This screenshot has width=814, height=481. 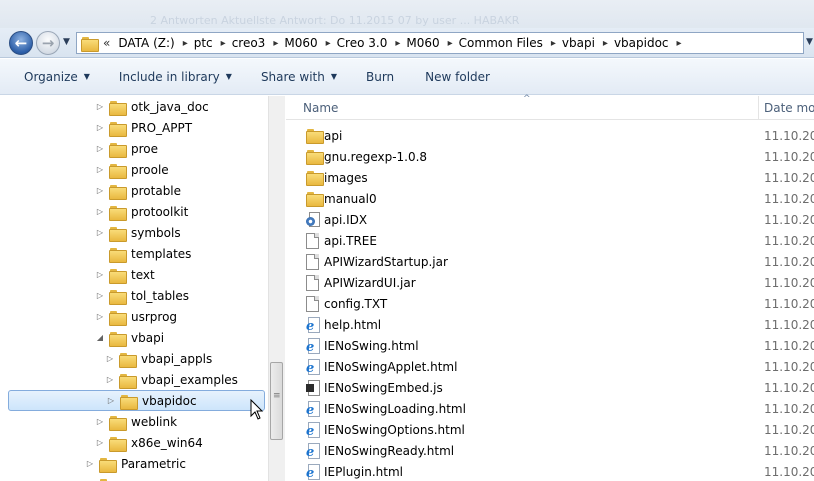 What do you see at coordinates (550, 346) in the screenshot?
I see `file-row: eIENoSwing.html 11.10.201` at bounding box center [550, 346].